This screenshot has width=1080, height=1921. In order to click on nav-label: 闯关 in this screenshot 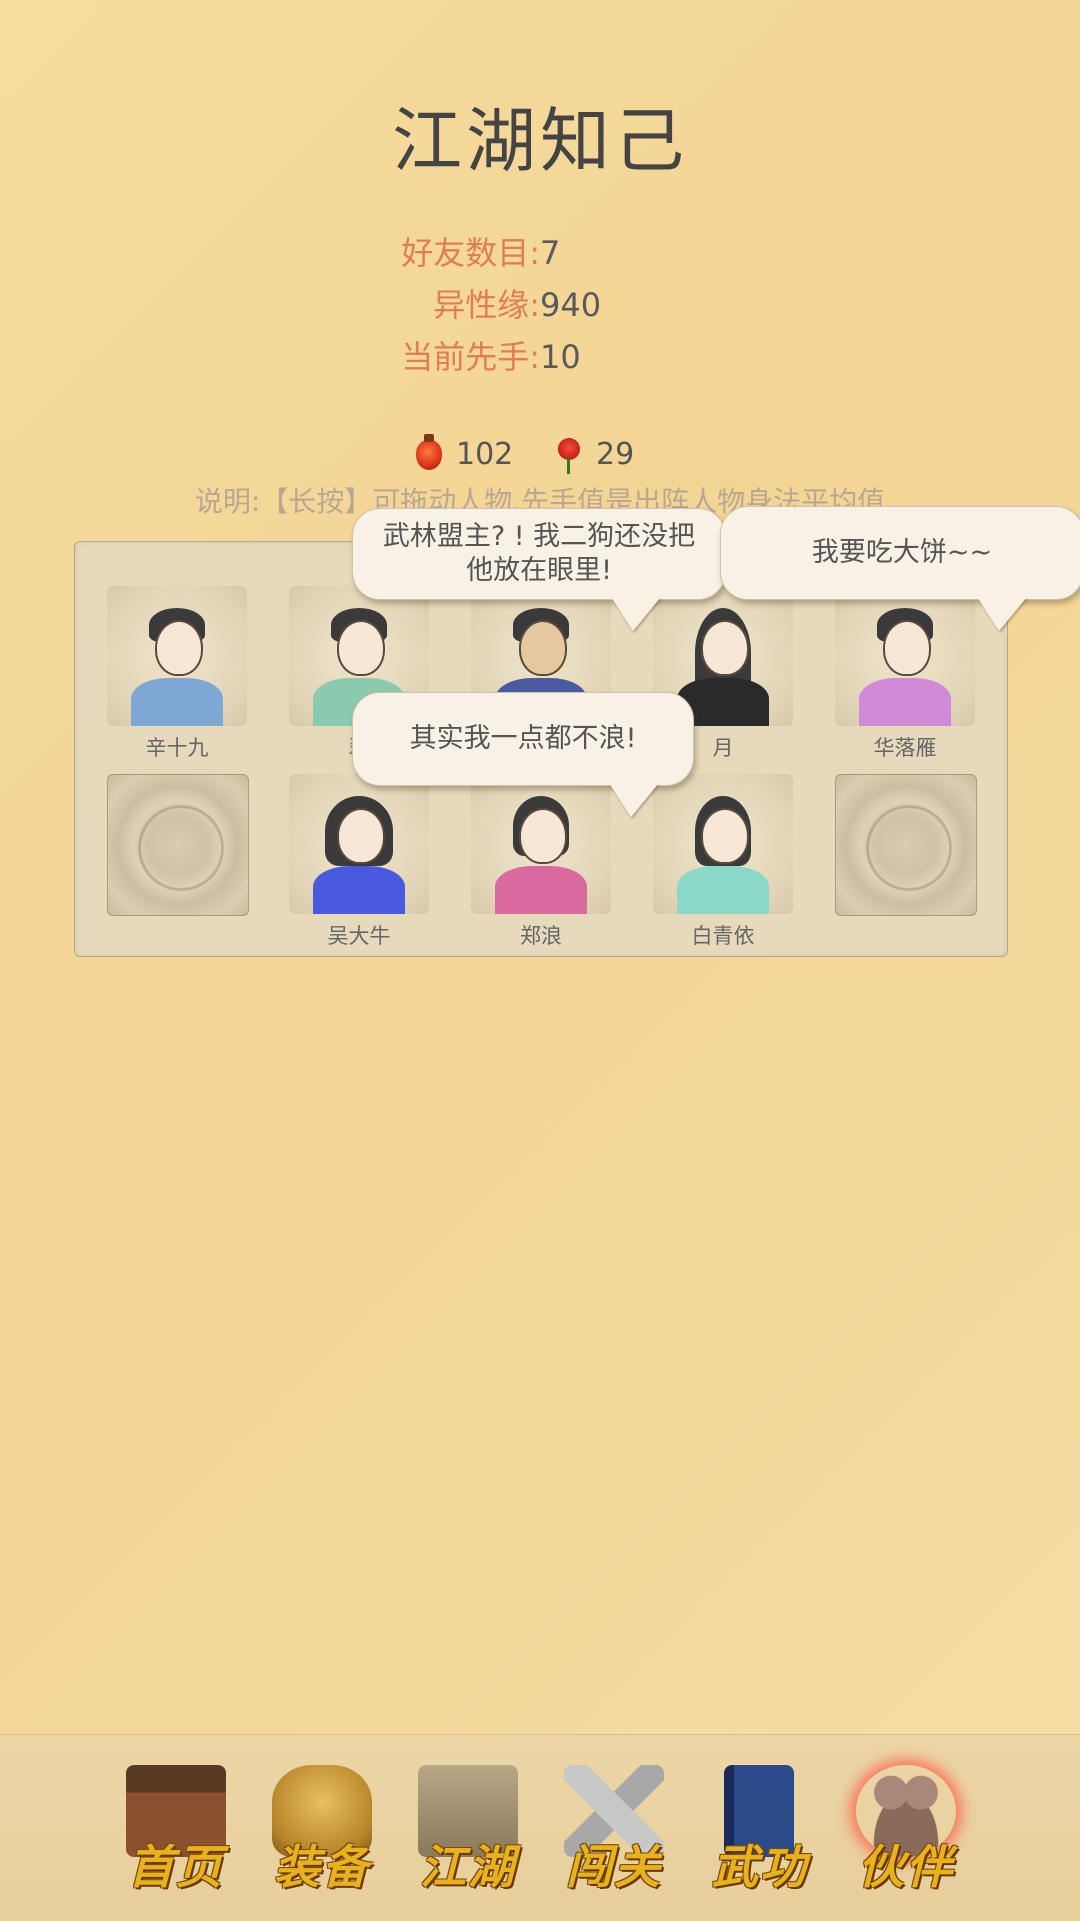, I will do `click(614, 1867)`.